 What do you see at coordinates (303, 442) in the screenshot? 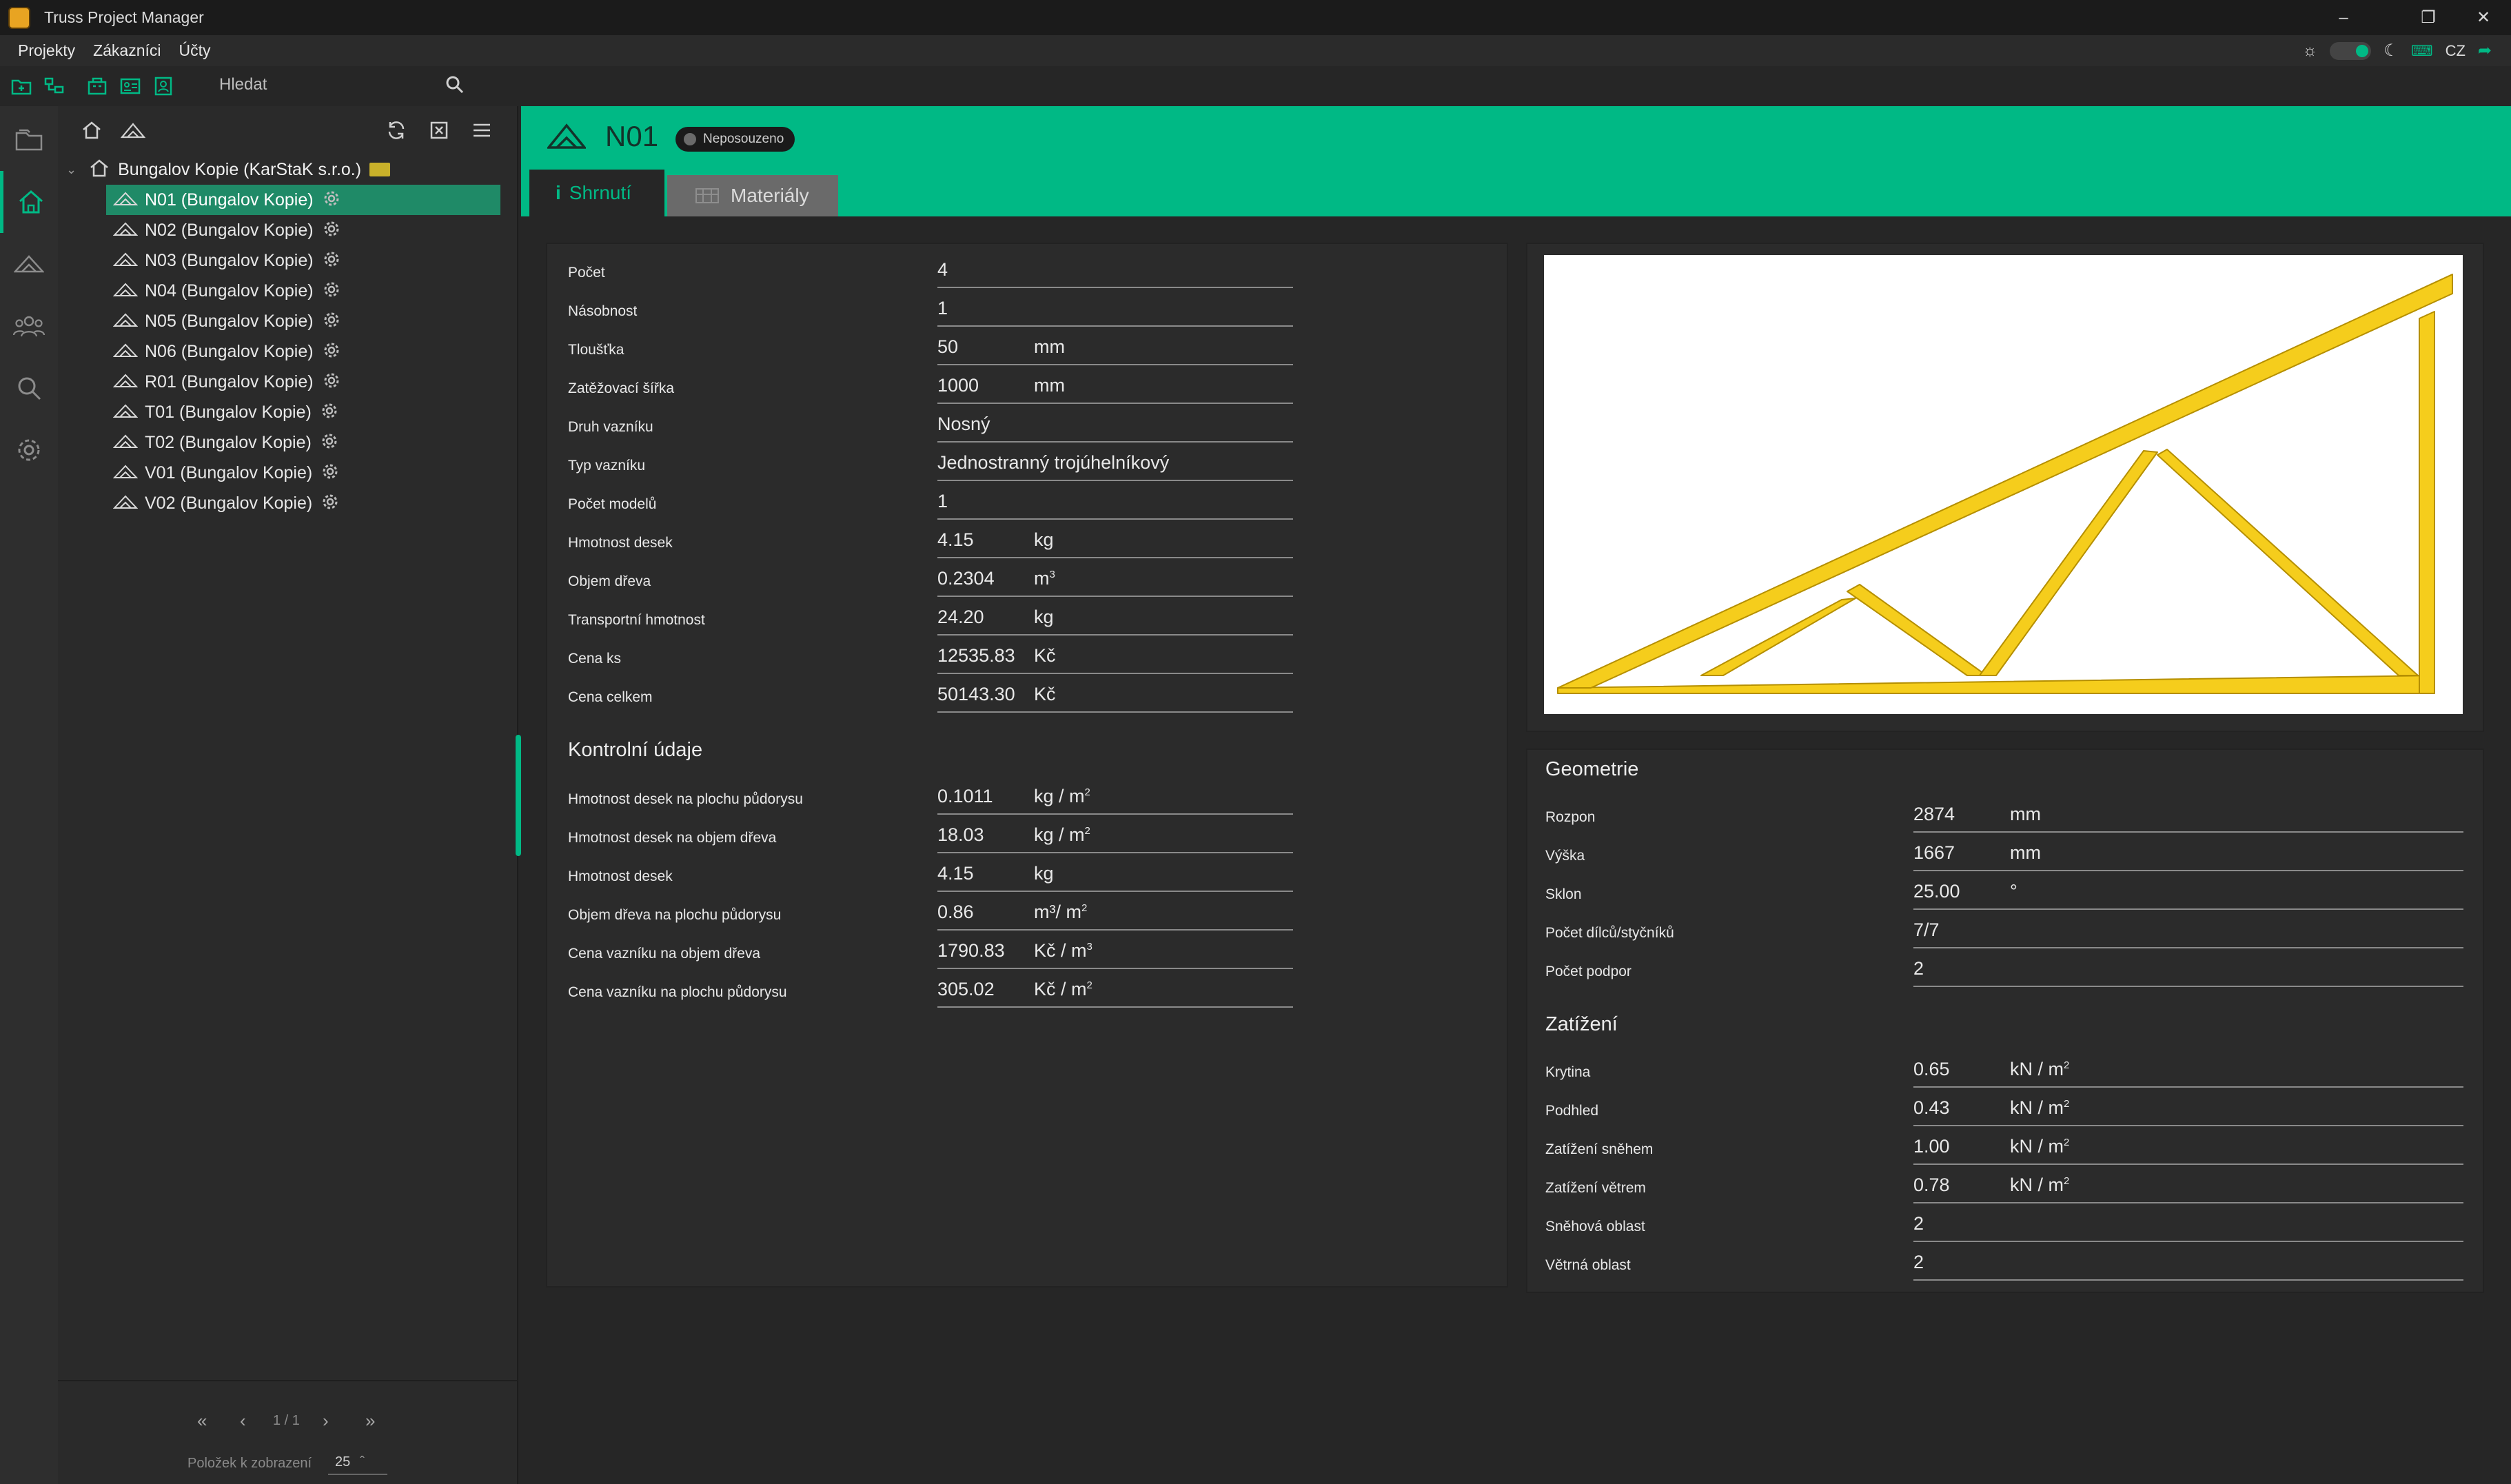
I see `tree-item: T02 (Bungalov Kopie)` at bounding box center [303, 442].